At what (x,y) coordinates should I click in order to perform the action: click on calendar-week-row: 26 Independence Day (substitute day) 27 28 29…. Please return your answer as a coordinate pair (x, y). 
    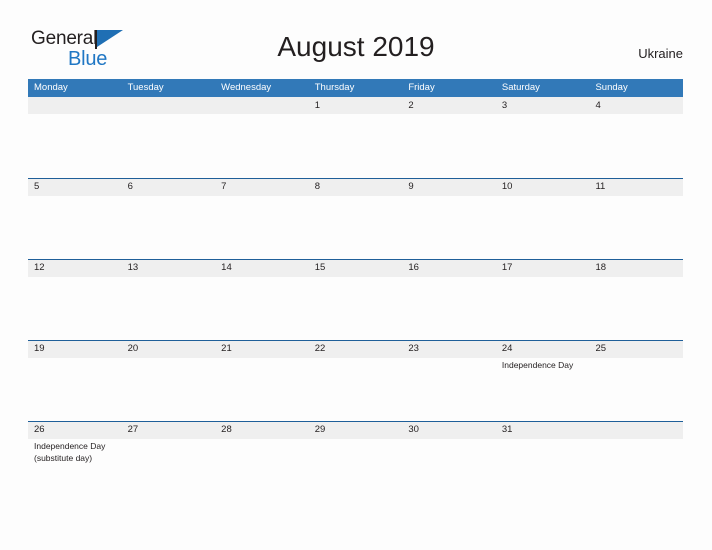
    Looking at the image, I should click on (355, 460).